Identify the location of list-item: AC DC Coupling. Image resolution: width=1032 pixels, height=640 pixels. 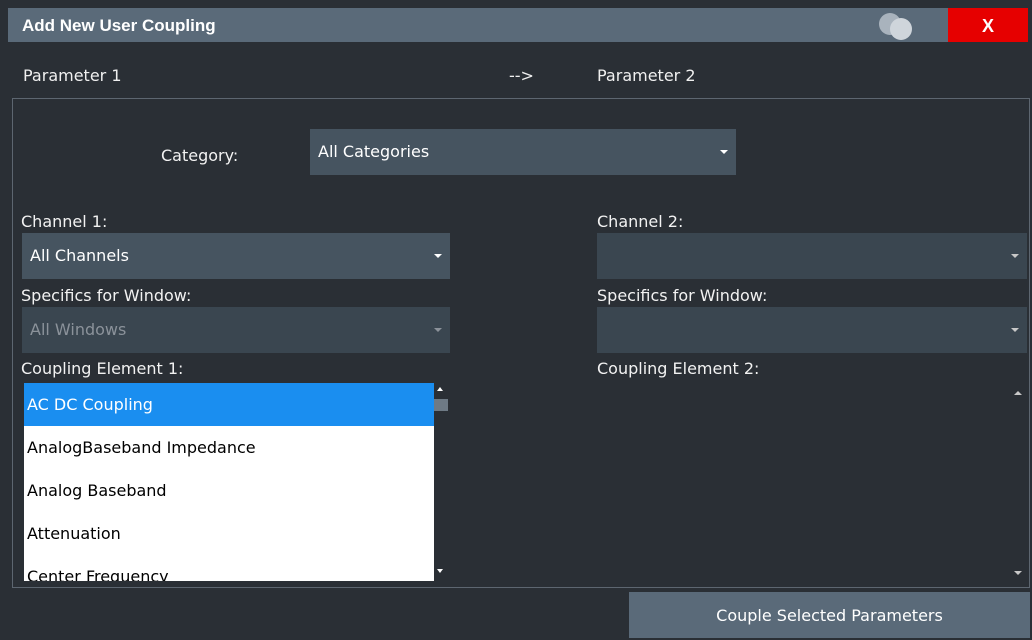
(229, 404).